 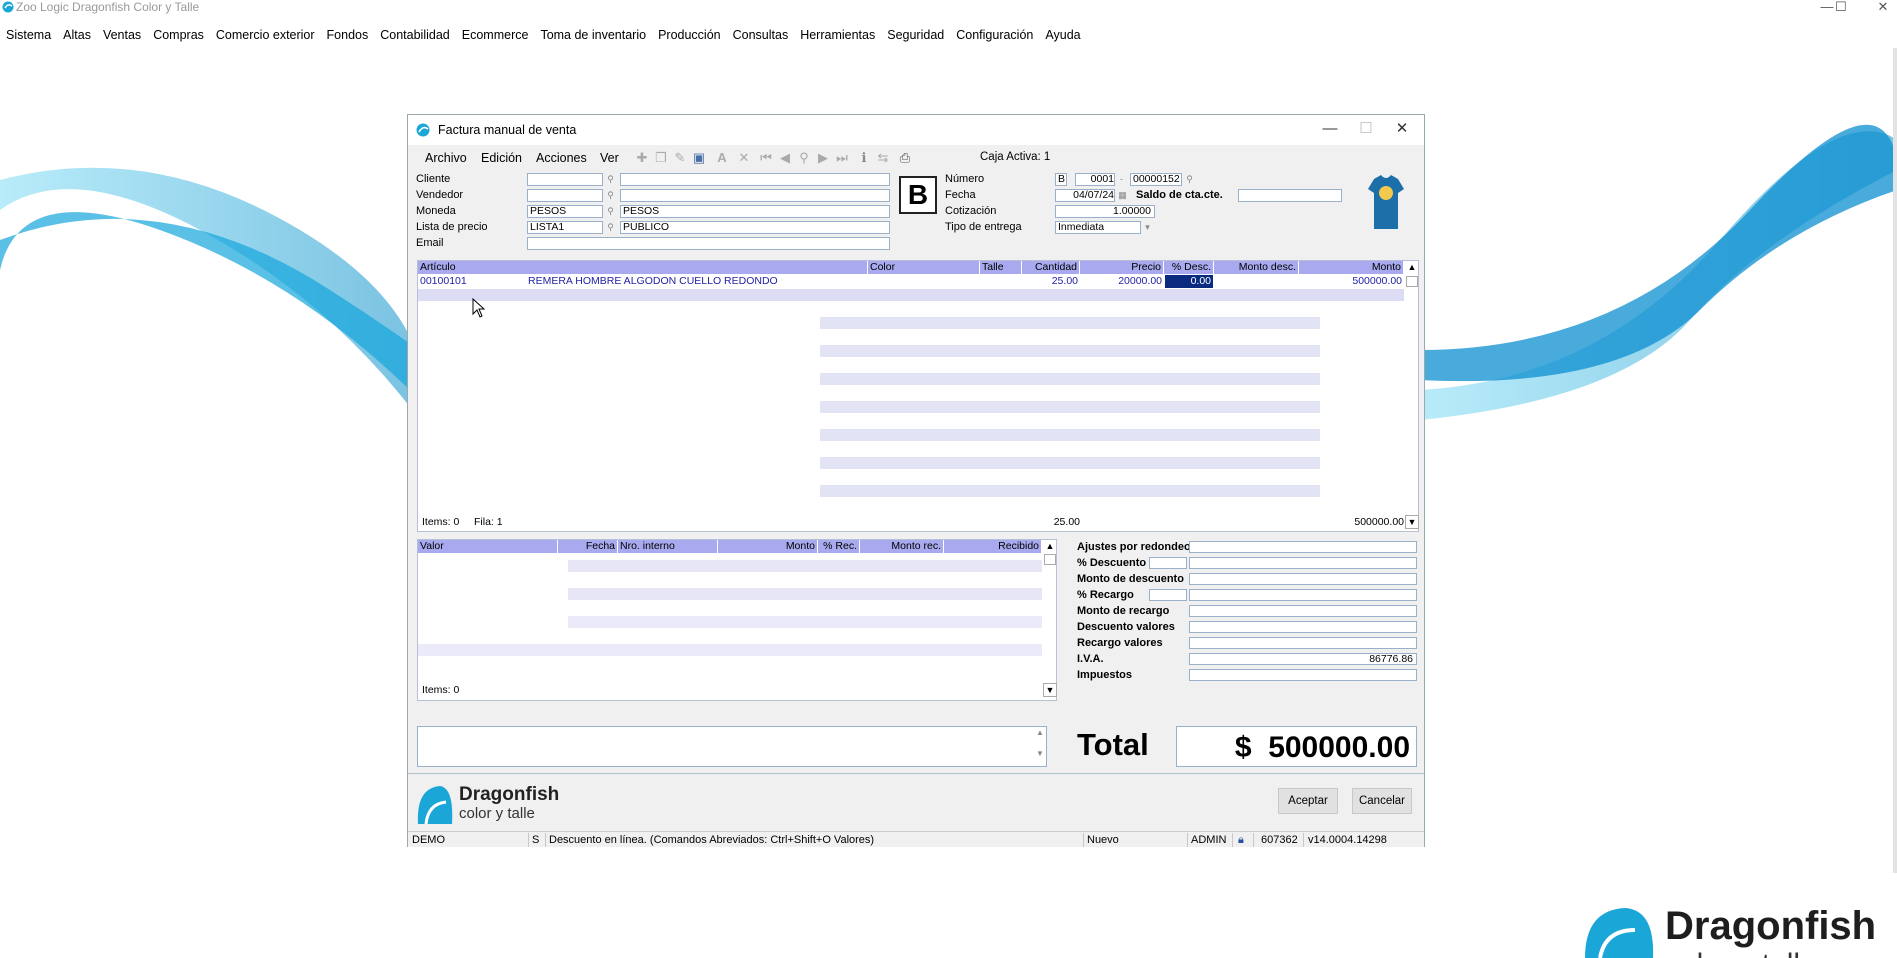 I want to click on dialog-maximize-button: ☐, so click(x=1366, y=130).